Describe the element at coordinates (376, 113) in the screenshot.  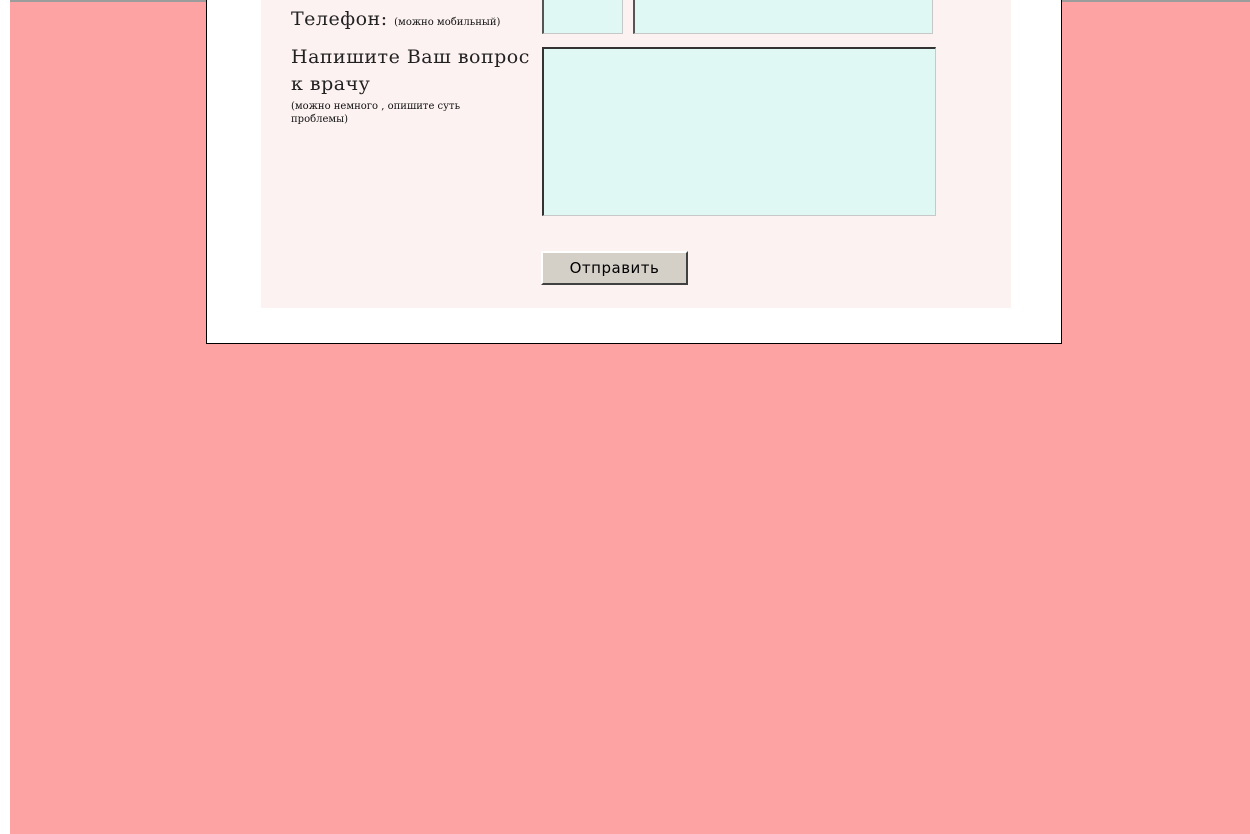
I see `question-hint: (можно немного , опишите суть проблемы)` at that location.